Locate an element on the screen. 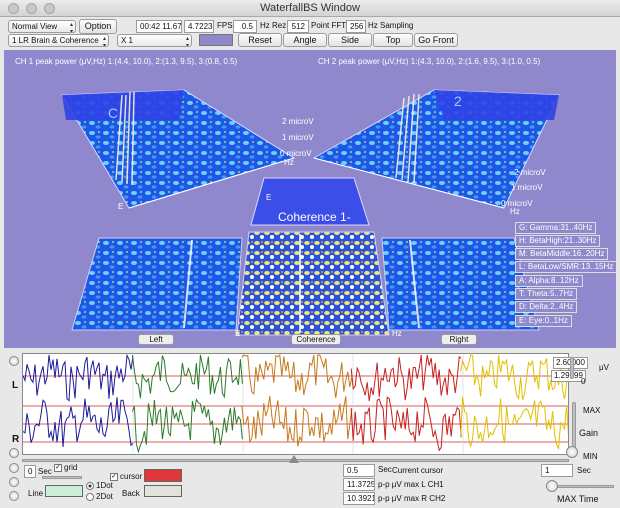 This screenshot has width=620, height=508. band-beta-high: H: BetaHigh:21..30Hz is located at coordinates (558, 241).